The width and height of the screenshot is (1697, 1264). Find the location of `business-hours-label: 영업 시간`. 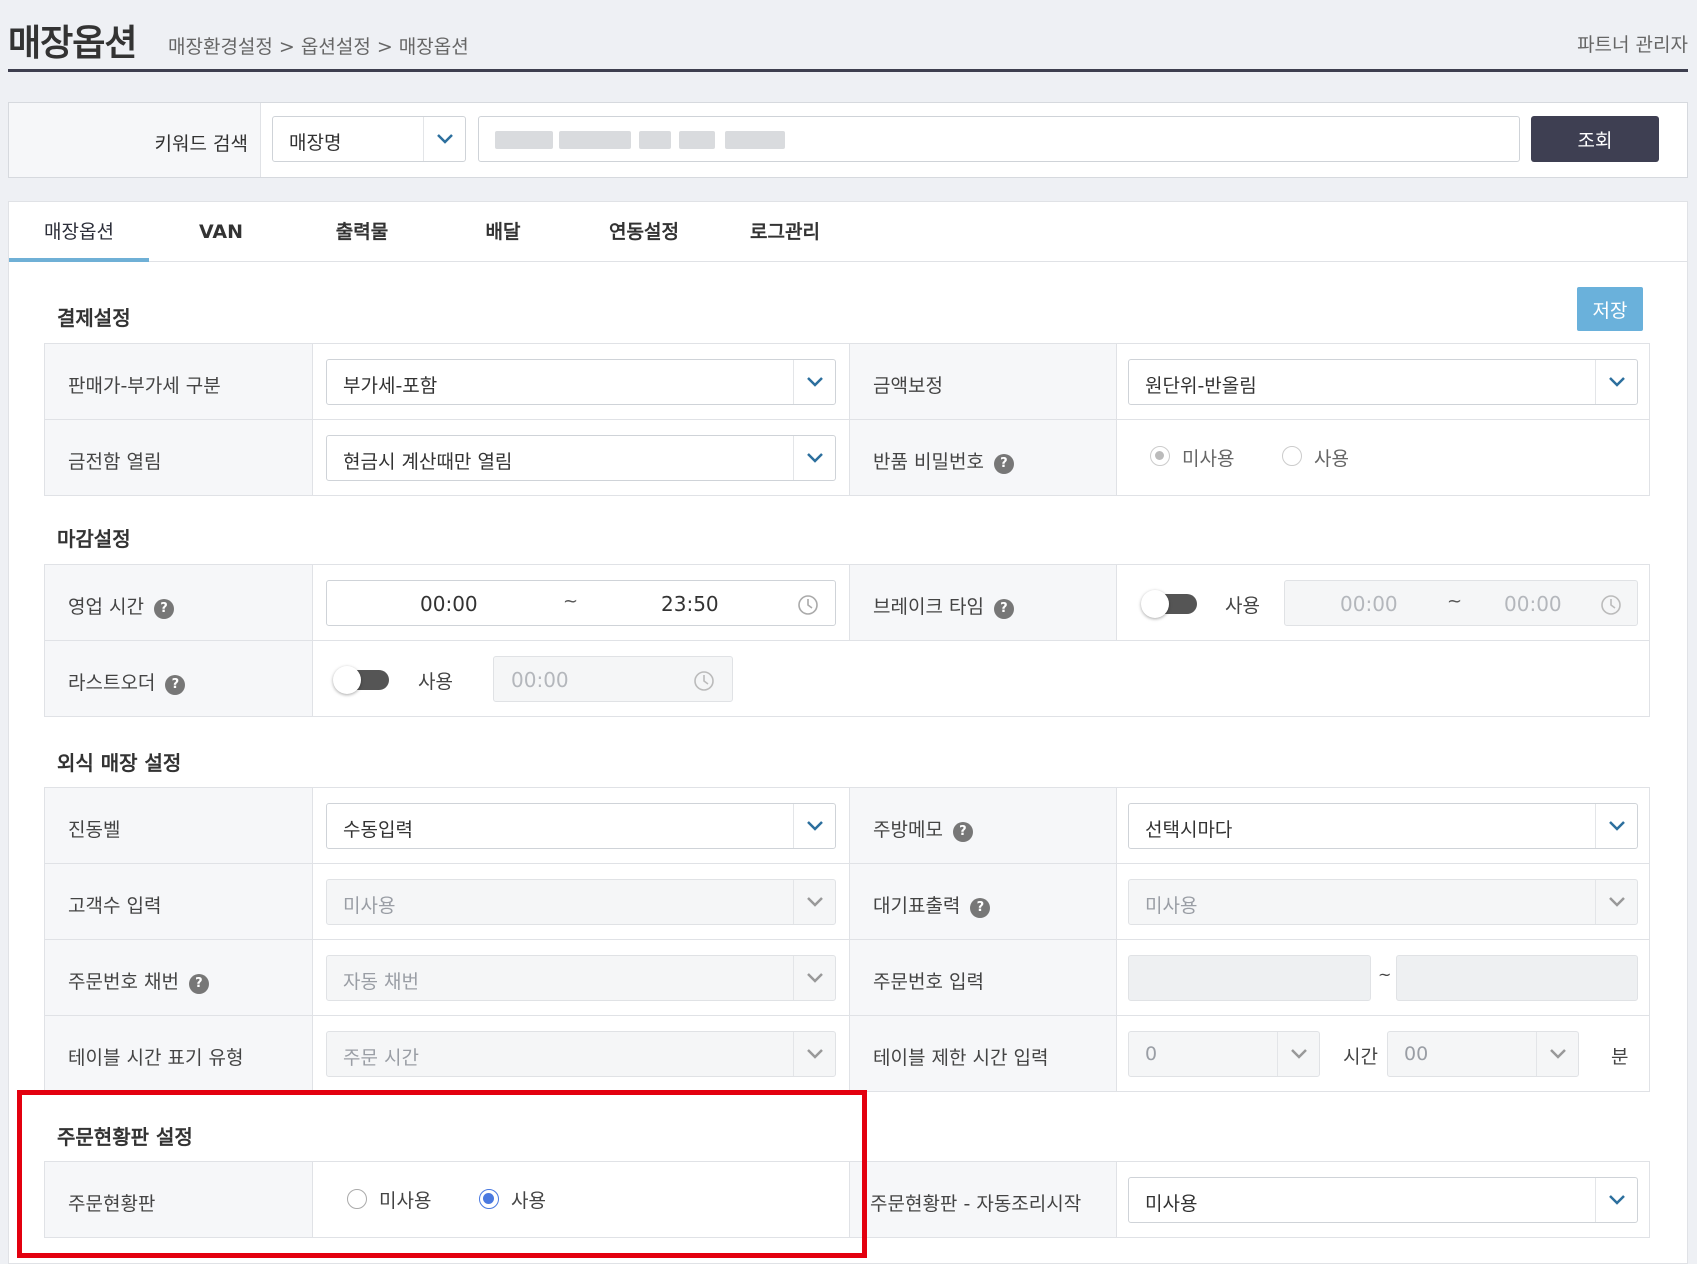

business-hours-label: 영업 시간 is located at coordinates (106, 607).